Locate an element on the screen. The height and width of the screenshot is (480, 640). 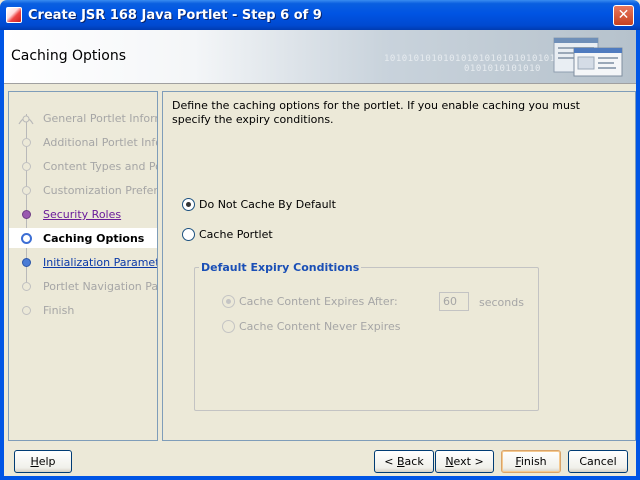
radio-label: Cache Portlet is located at coordinates (236, 234).